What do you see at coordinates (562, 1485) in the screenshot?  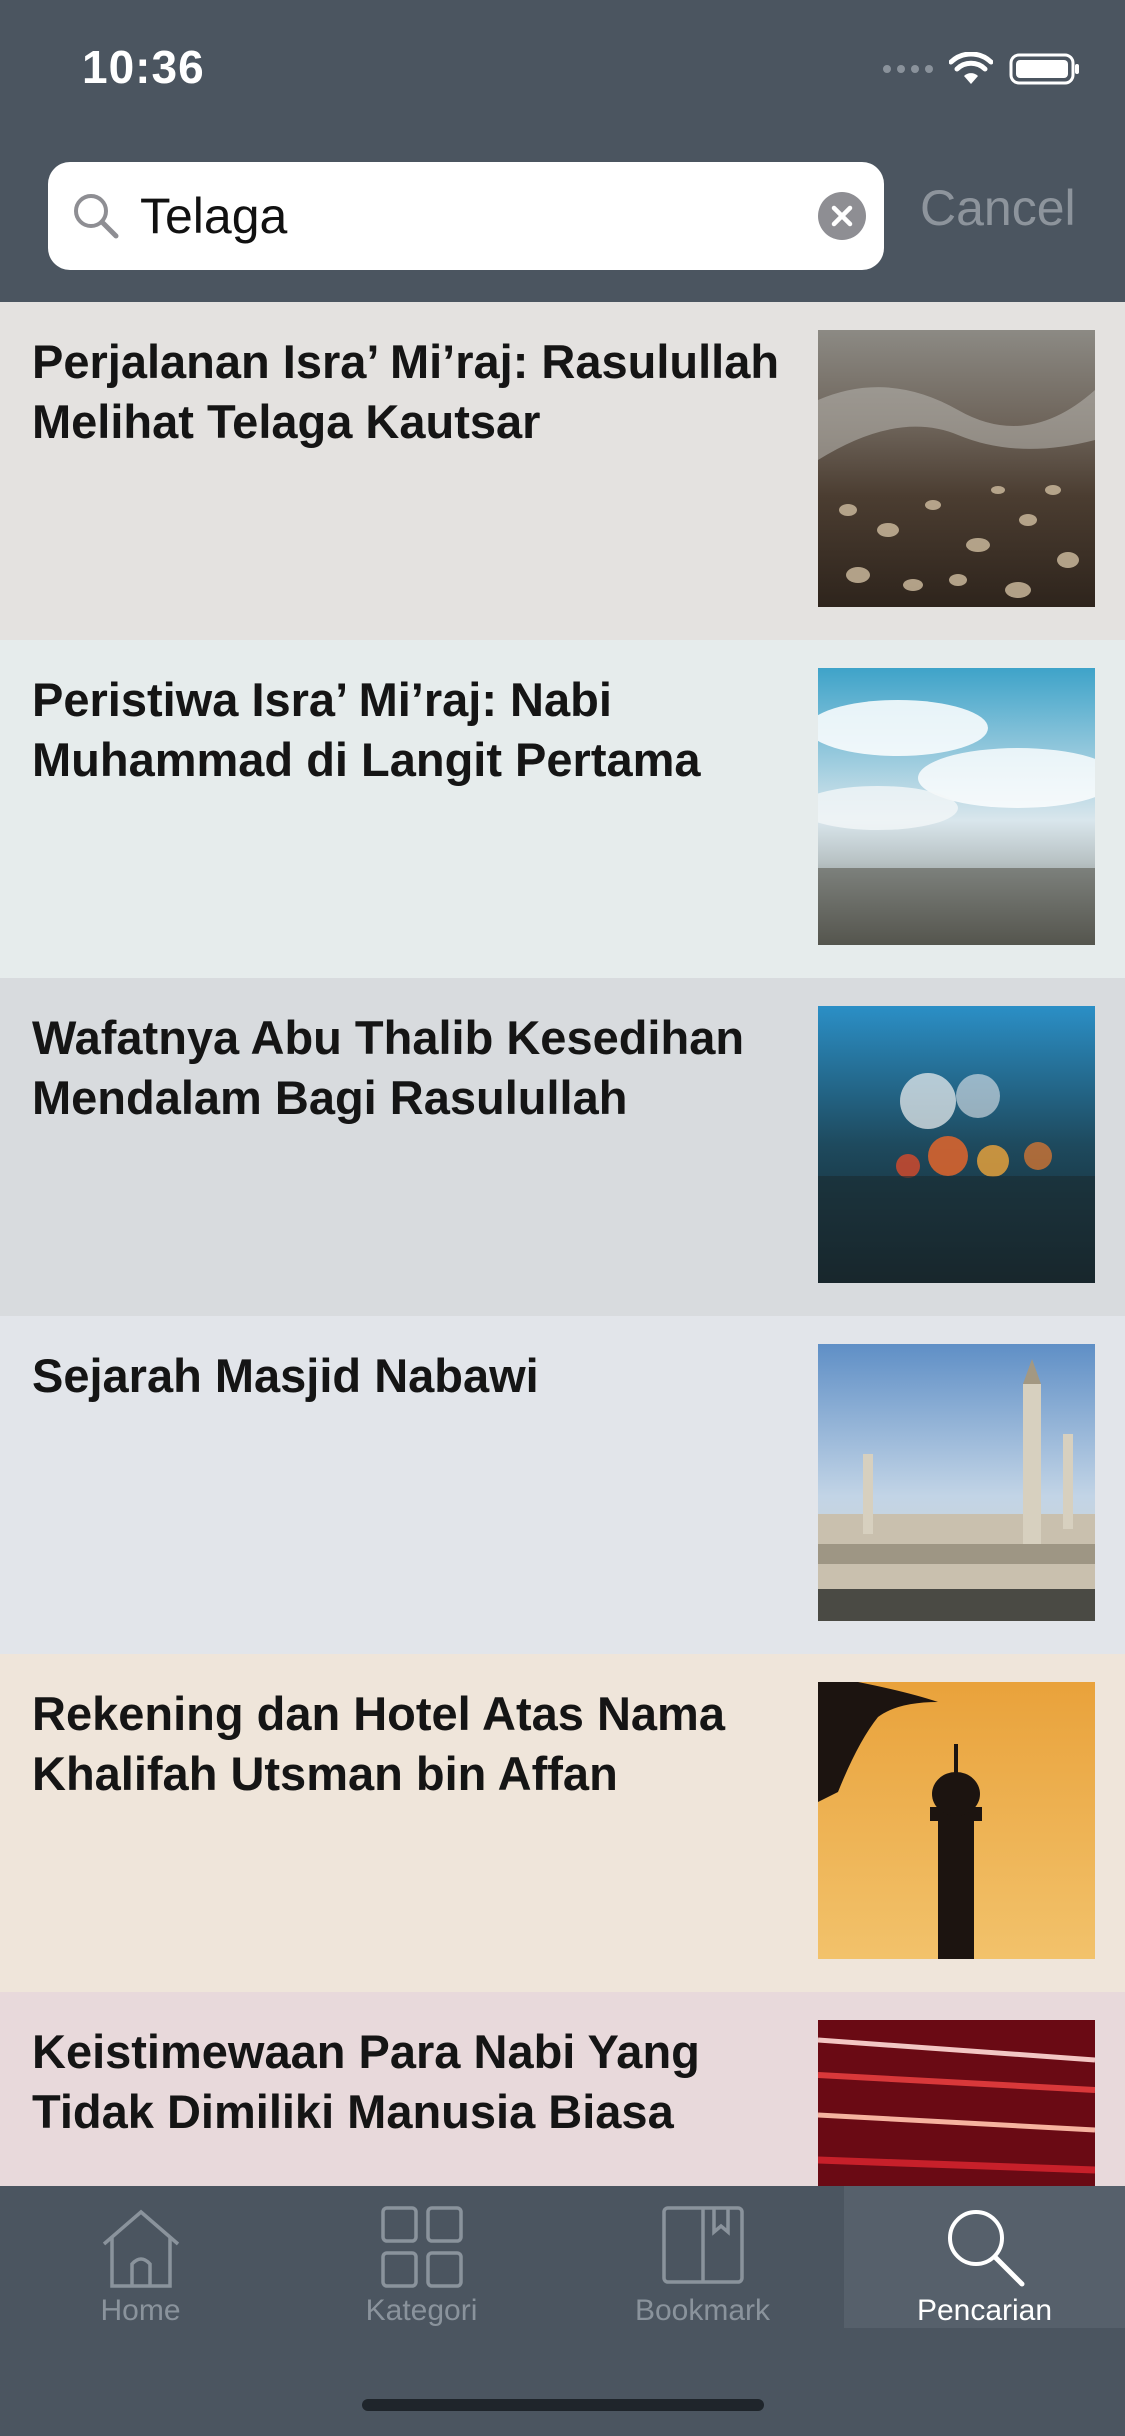 I see `list-item: Sejarah Masjid Nabawi` at bounding box center [562, 1485].